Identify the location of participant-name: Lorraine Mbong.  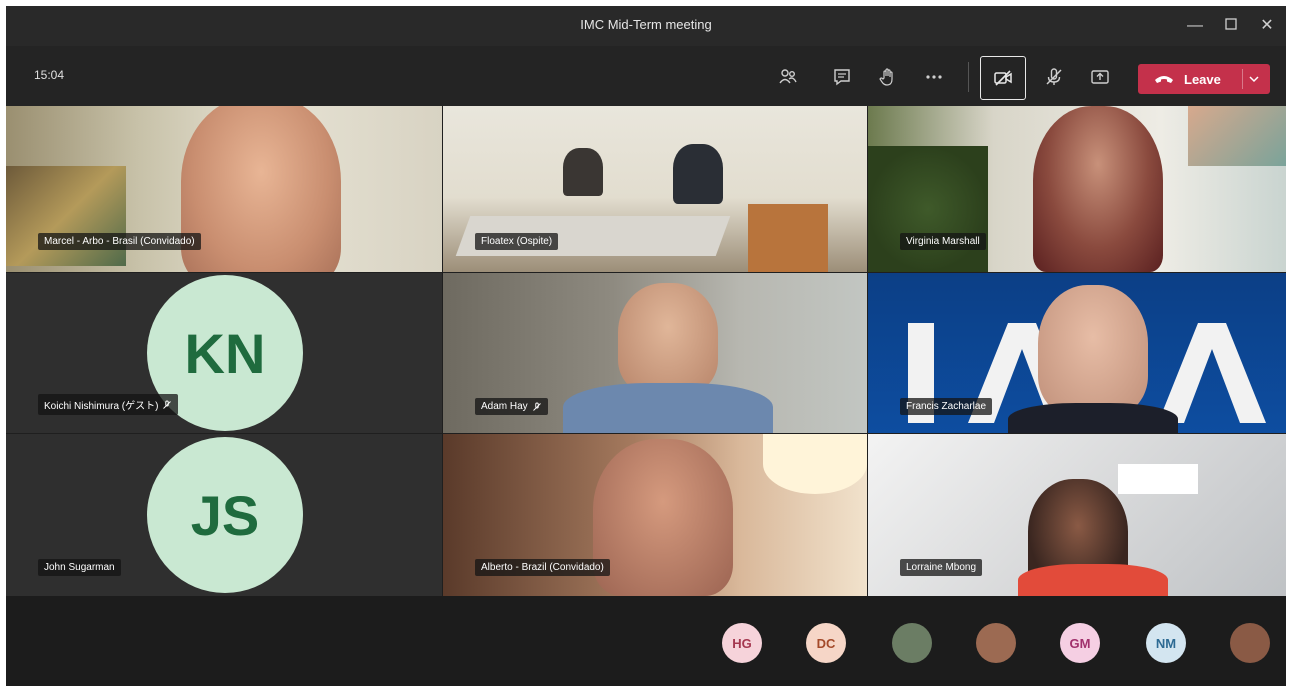
(941, 567).